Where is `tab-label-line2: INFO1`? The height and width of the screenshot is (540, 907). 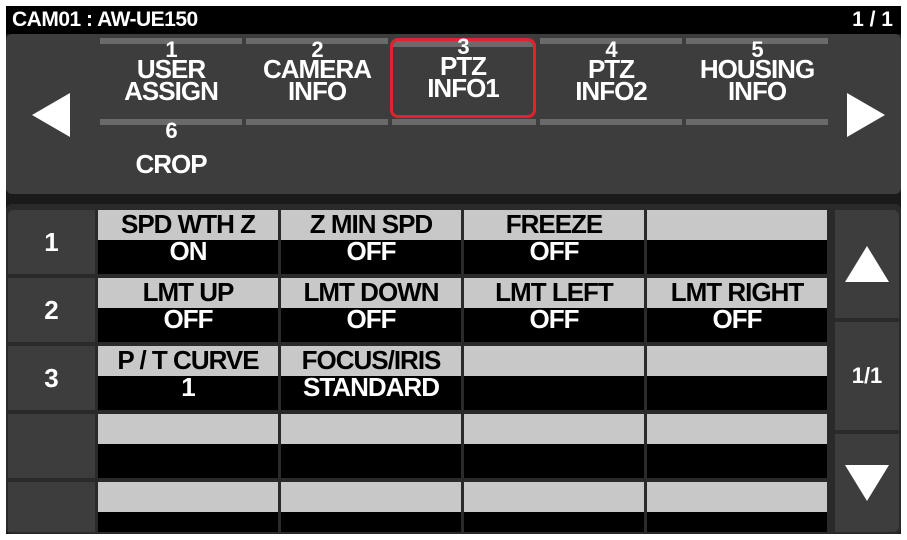
tab-label-line2: INFO1 is located at coordinates (463, 88).